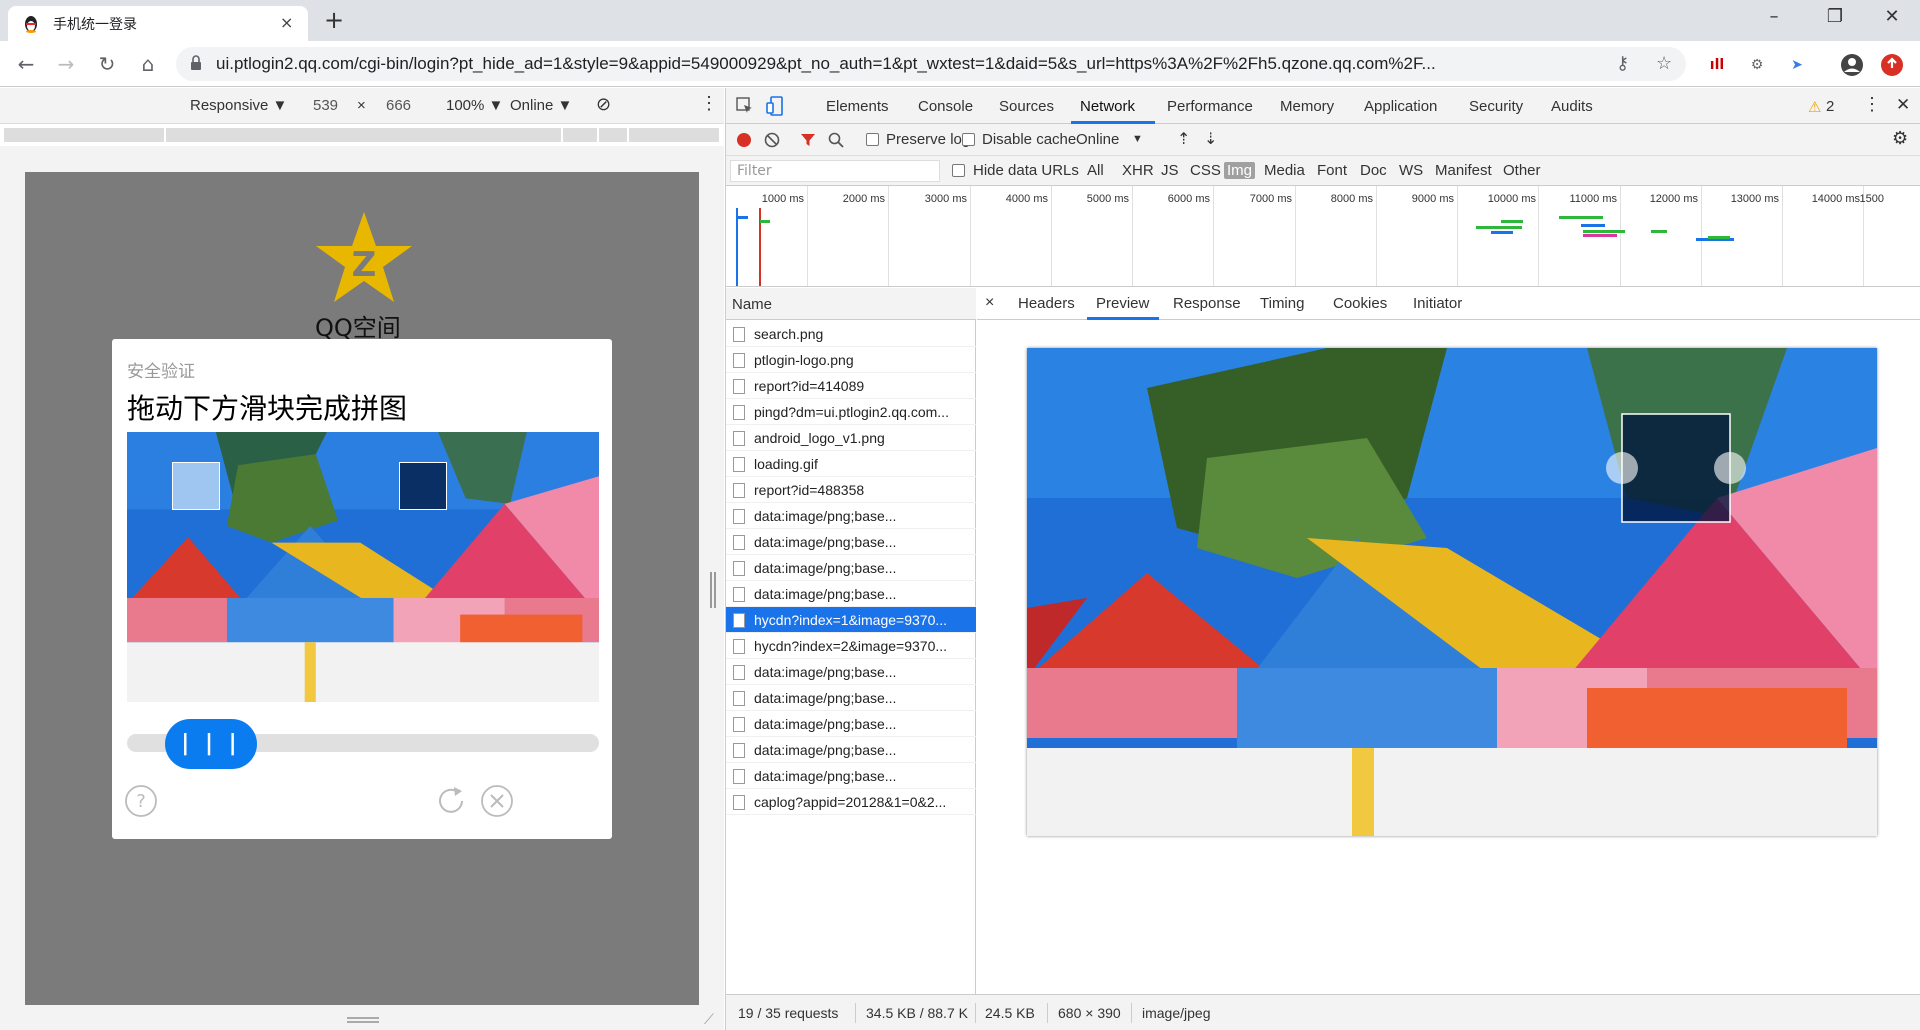  I want to click on tab-audits: Audits, so click(1572, 106).